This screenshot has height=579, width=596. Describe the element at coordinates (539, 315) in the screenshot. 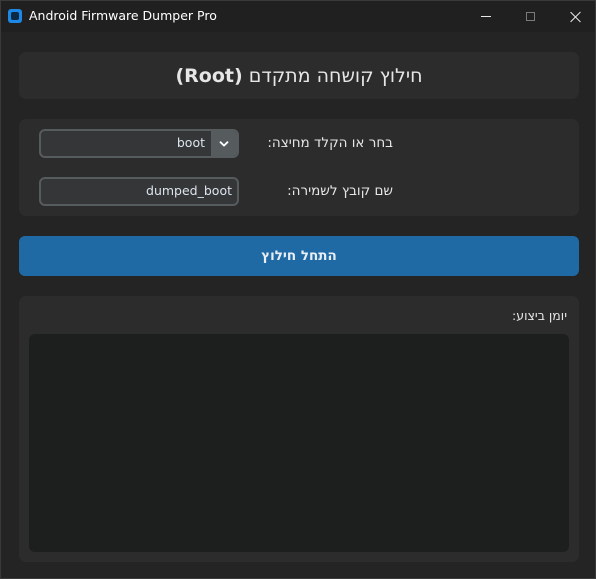

I see `log-label: :יומן ביצוע` at that location.